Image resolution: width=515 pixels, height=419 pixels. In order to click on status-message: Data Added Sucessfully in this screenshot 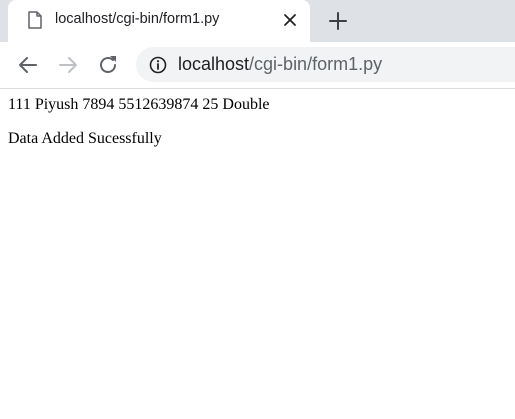, I will do `click(85, 138)`.